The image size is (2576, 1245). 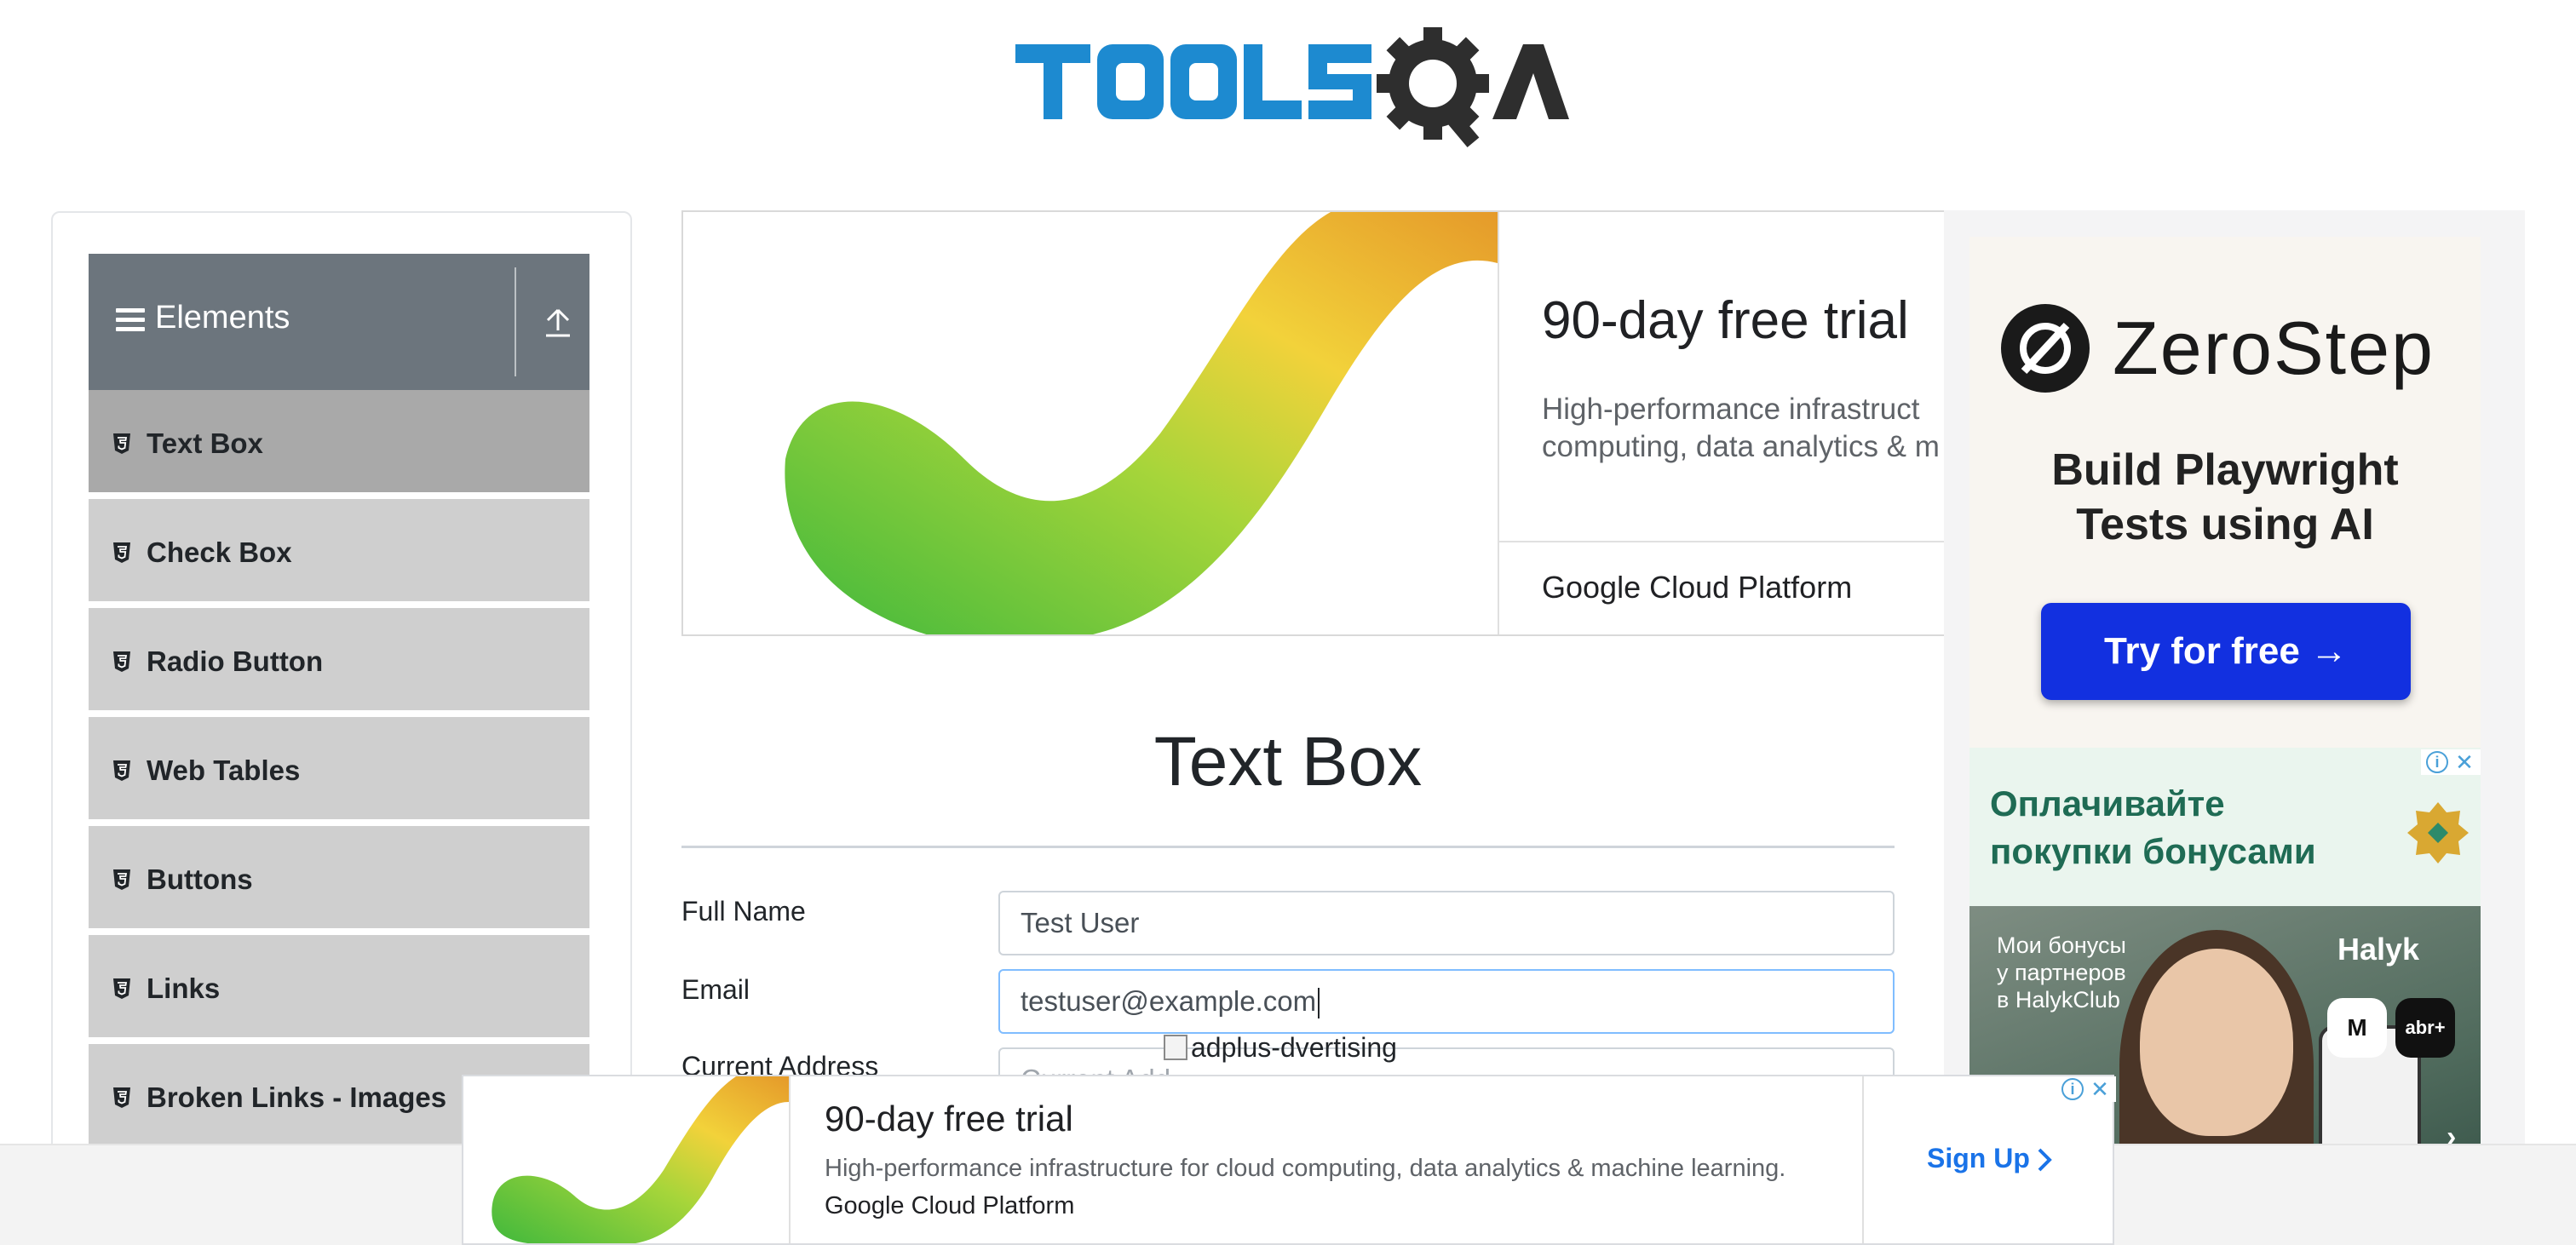 I want to click on header-divider, so click(x=515, y=321).